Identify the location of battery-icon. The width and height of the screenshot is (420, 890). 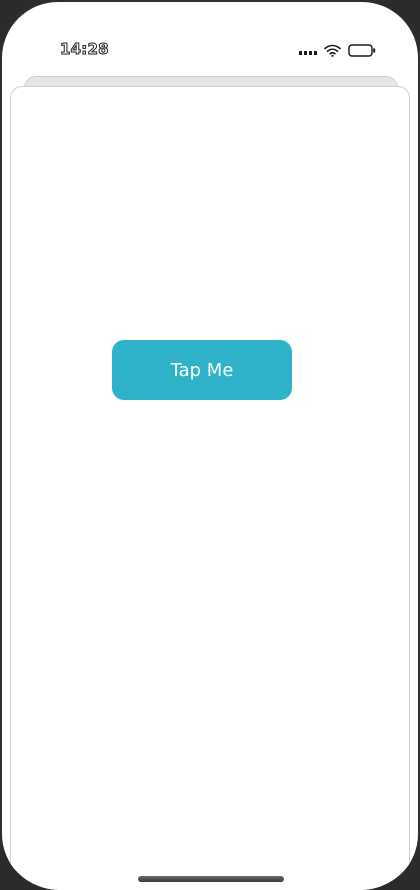
(362, 50).